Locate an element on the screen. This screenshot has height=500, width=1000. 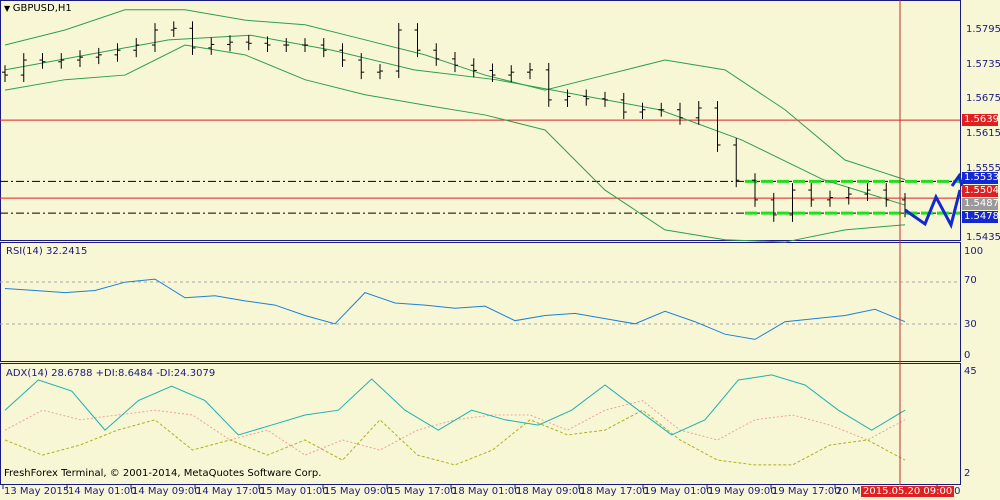
time-tick: 19 May 09:00 is located at coordinates (742, 491).